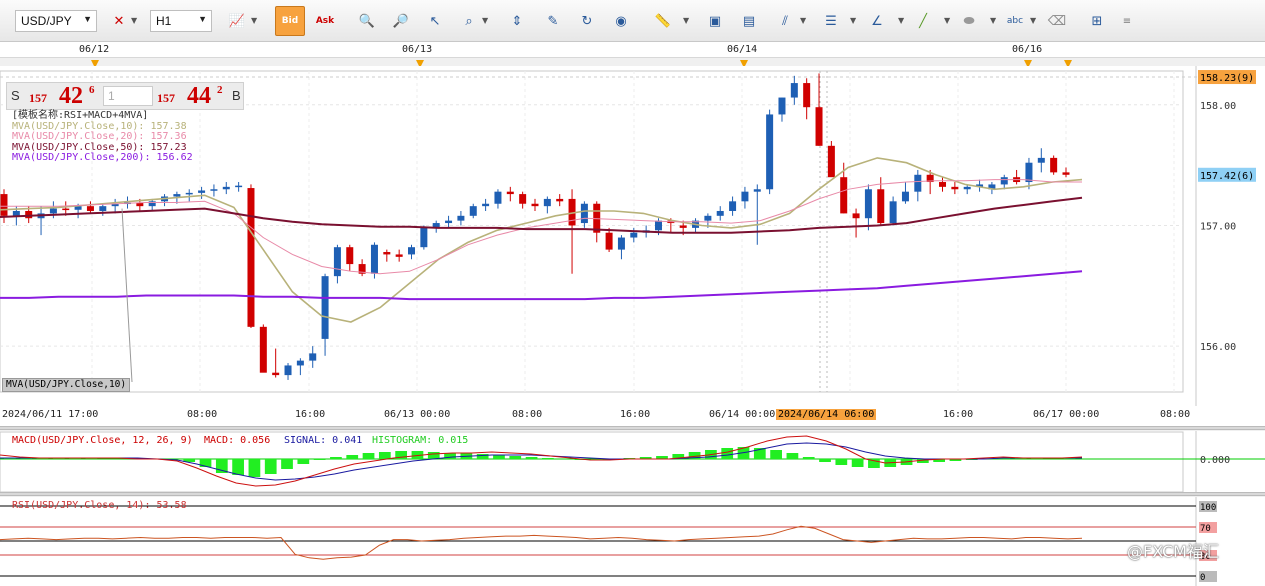 Image resolution: width=1265 pixels, height=586 pixels. I want to click on timeframe-select: H1 ▼, so click(181, 21).